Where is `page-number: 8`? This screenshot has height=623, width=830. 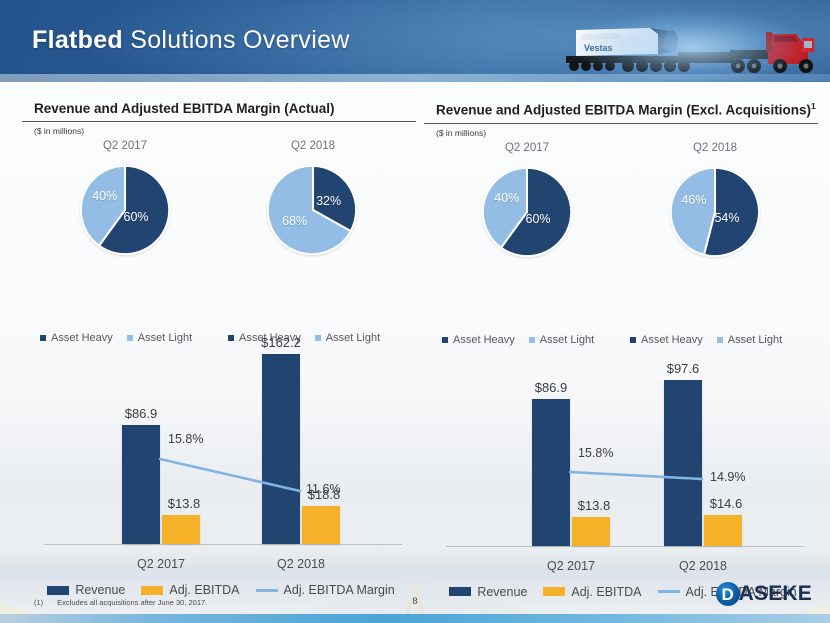
page-number: 8 is located at coordinates (415, 601).